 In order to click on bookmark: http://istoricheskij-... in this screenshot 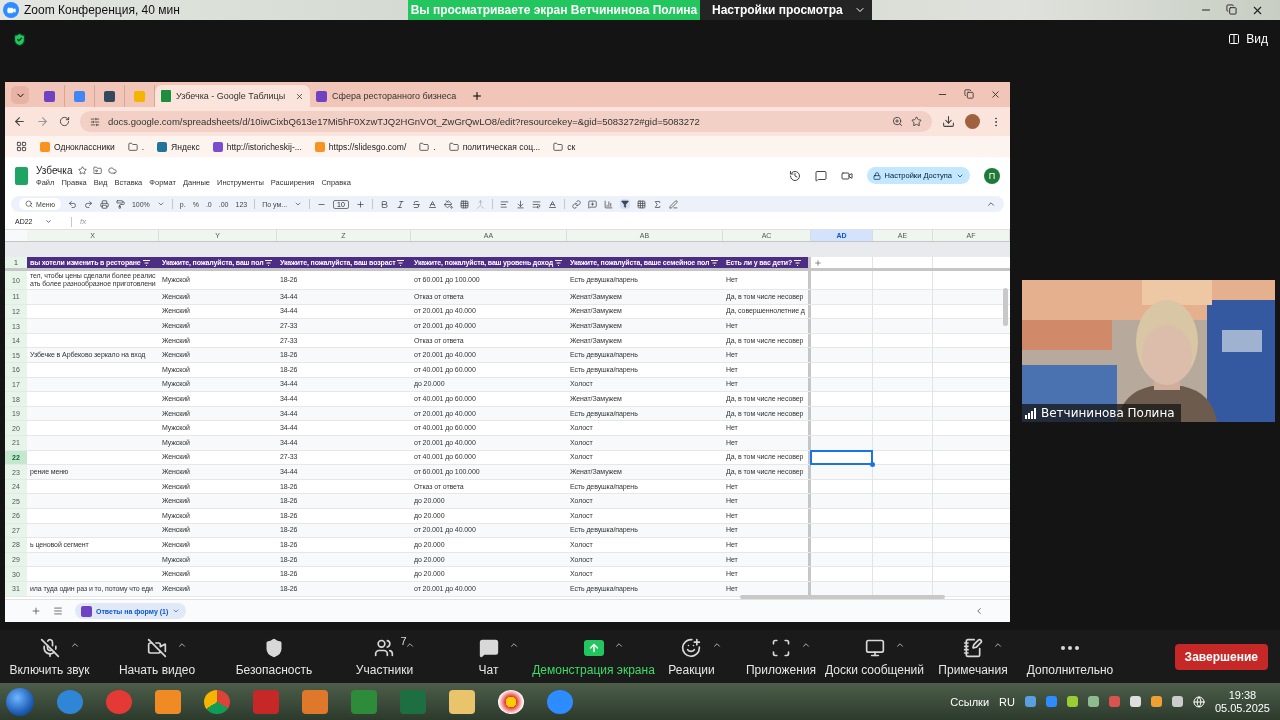, I will do `click(264, 146)`.